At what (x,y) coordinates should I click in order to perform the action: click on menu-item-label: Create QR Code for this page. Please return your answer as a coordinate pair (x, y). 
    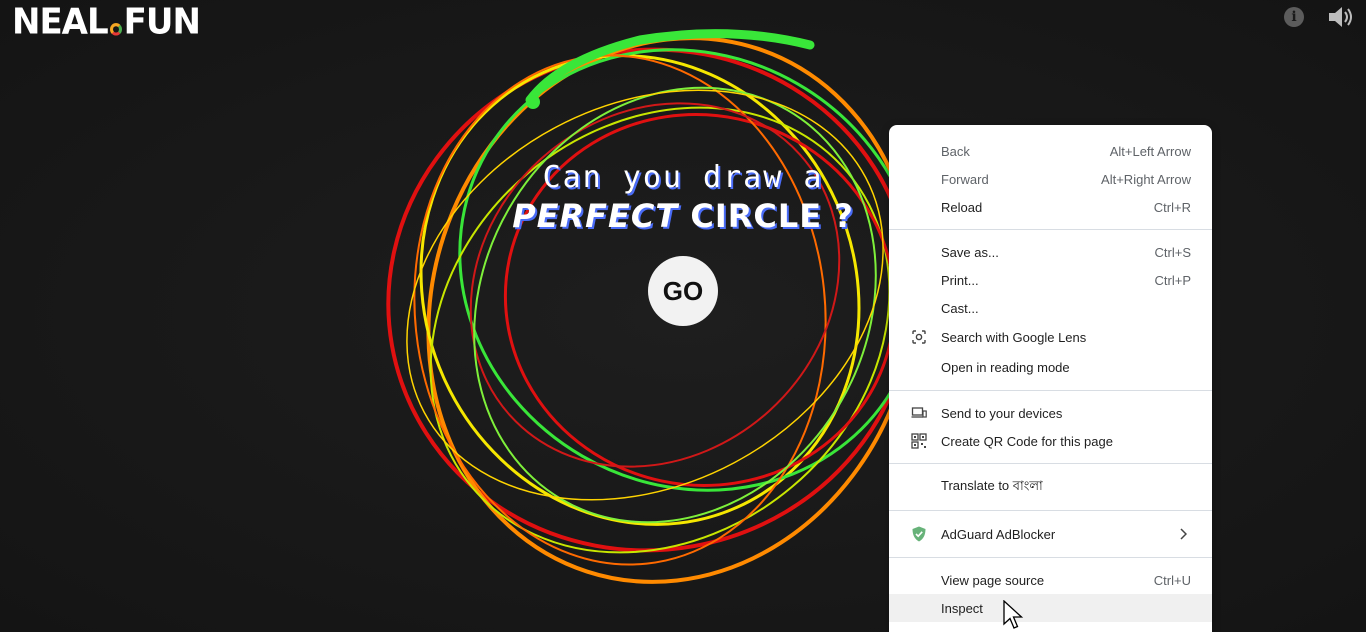
    Looking at the image, I should click on (1027, 441).